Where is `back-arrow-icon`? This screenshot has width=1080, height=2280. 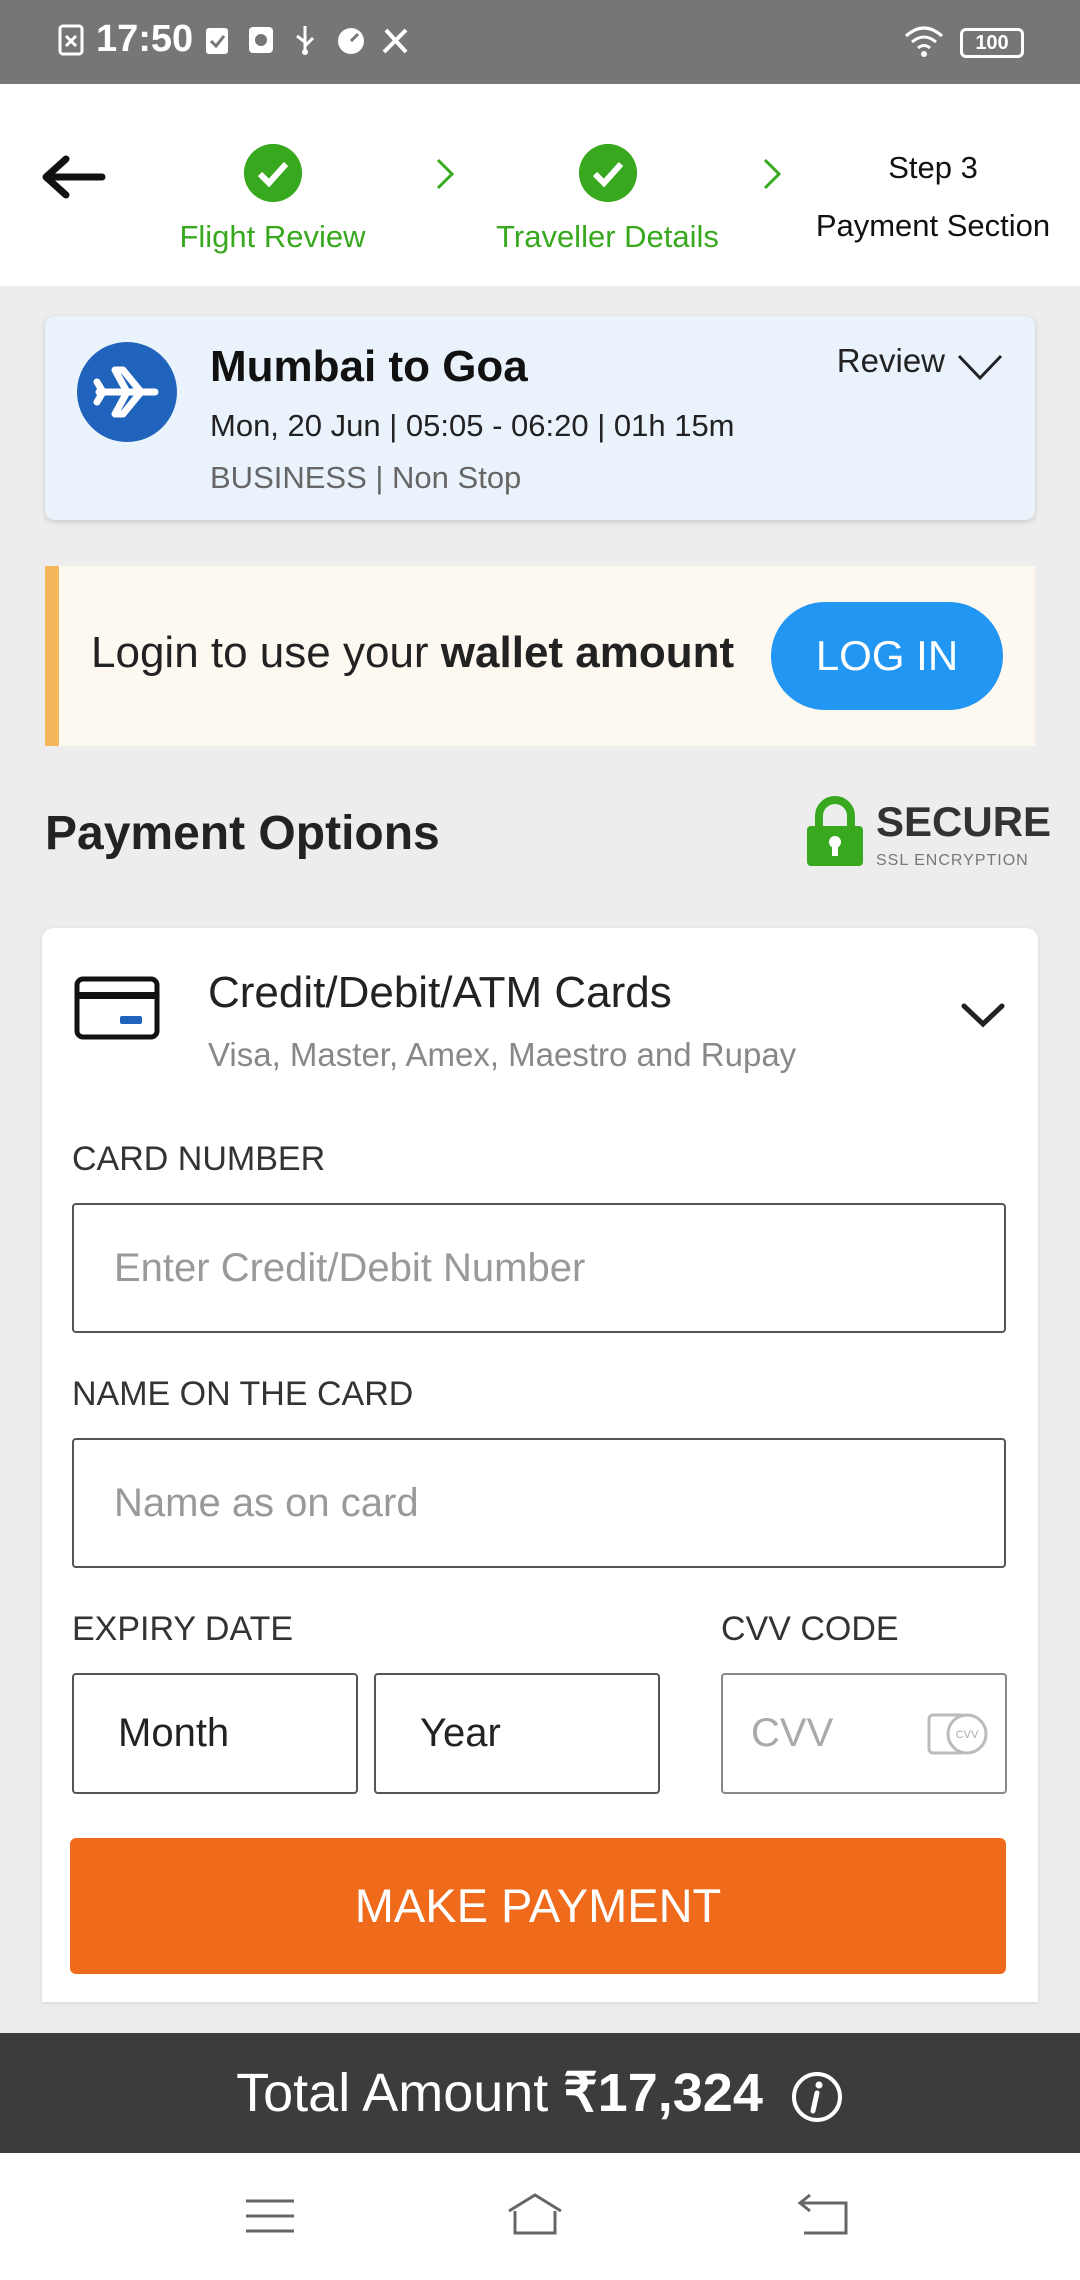 back-arrow-icon is located at coordinates (73, 177).